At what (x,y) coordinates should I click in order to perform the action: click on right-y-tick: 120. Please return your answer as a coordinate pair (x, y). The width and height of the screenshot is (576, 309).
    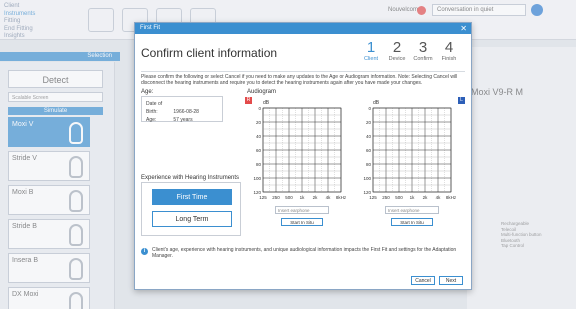
    Looking at the image, I should click on (257, 192).